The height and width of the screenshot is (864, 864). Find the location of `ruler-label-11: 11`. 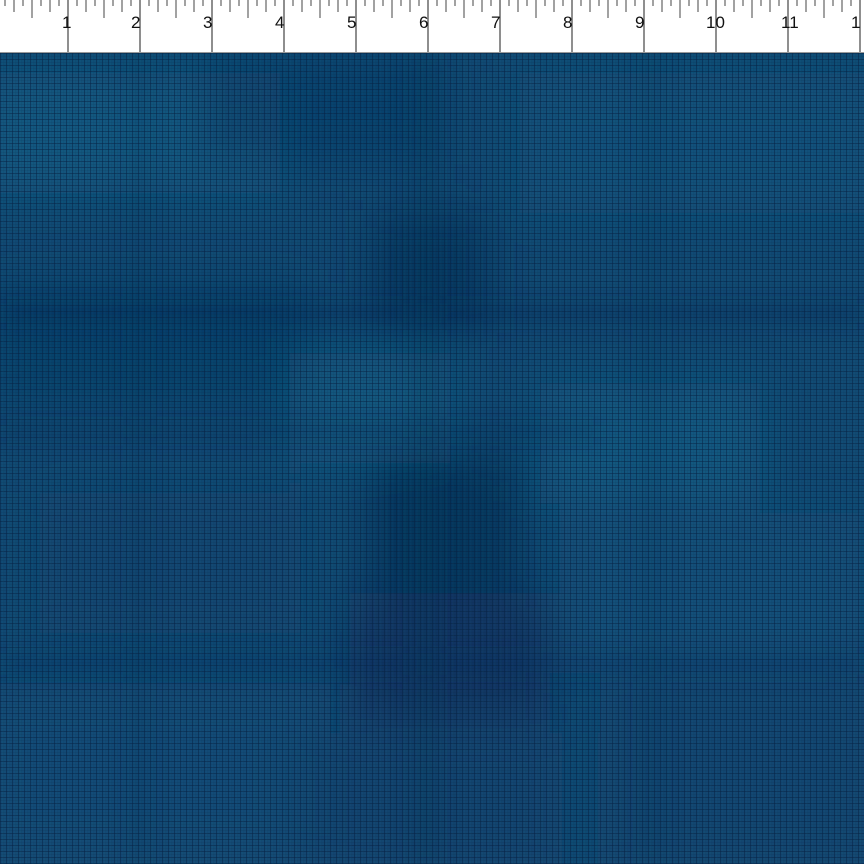

ruler-label-11: 11 is located at coordinates (790, 22).